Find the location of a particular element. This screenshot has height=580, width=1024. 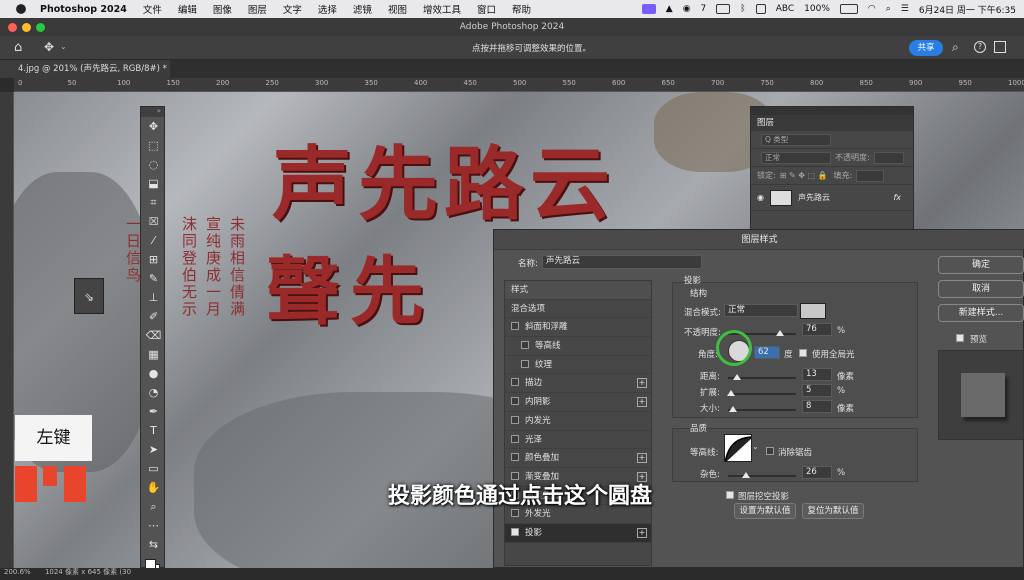

wechat-icon: ◉ is located at coordinates (687, 9).